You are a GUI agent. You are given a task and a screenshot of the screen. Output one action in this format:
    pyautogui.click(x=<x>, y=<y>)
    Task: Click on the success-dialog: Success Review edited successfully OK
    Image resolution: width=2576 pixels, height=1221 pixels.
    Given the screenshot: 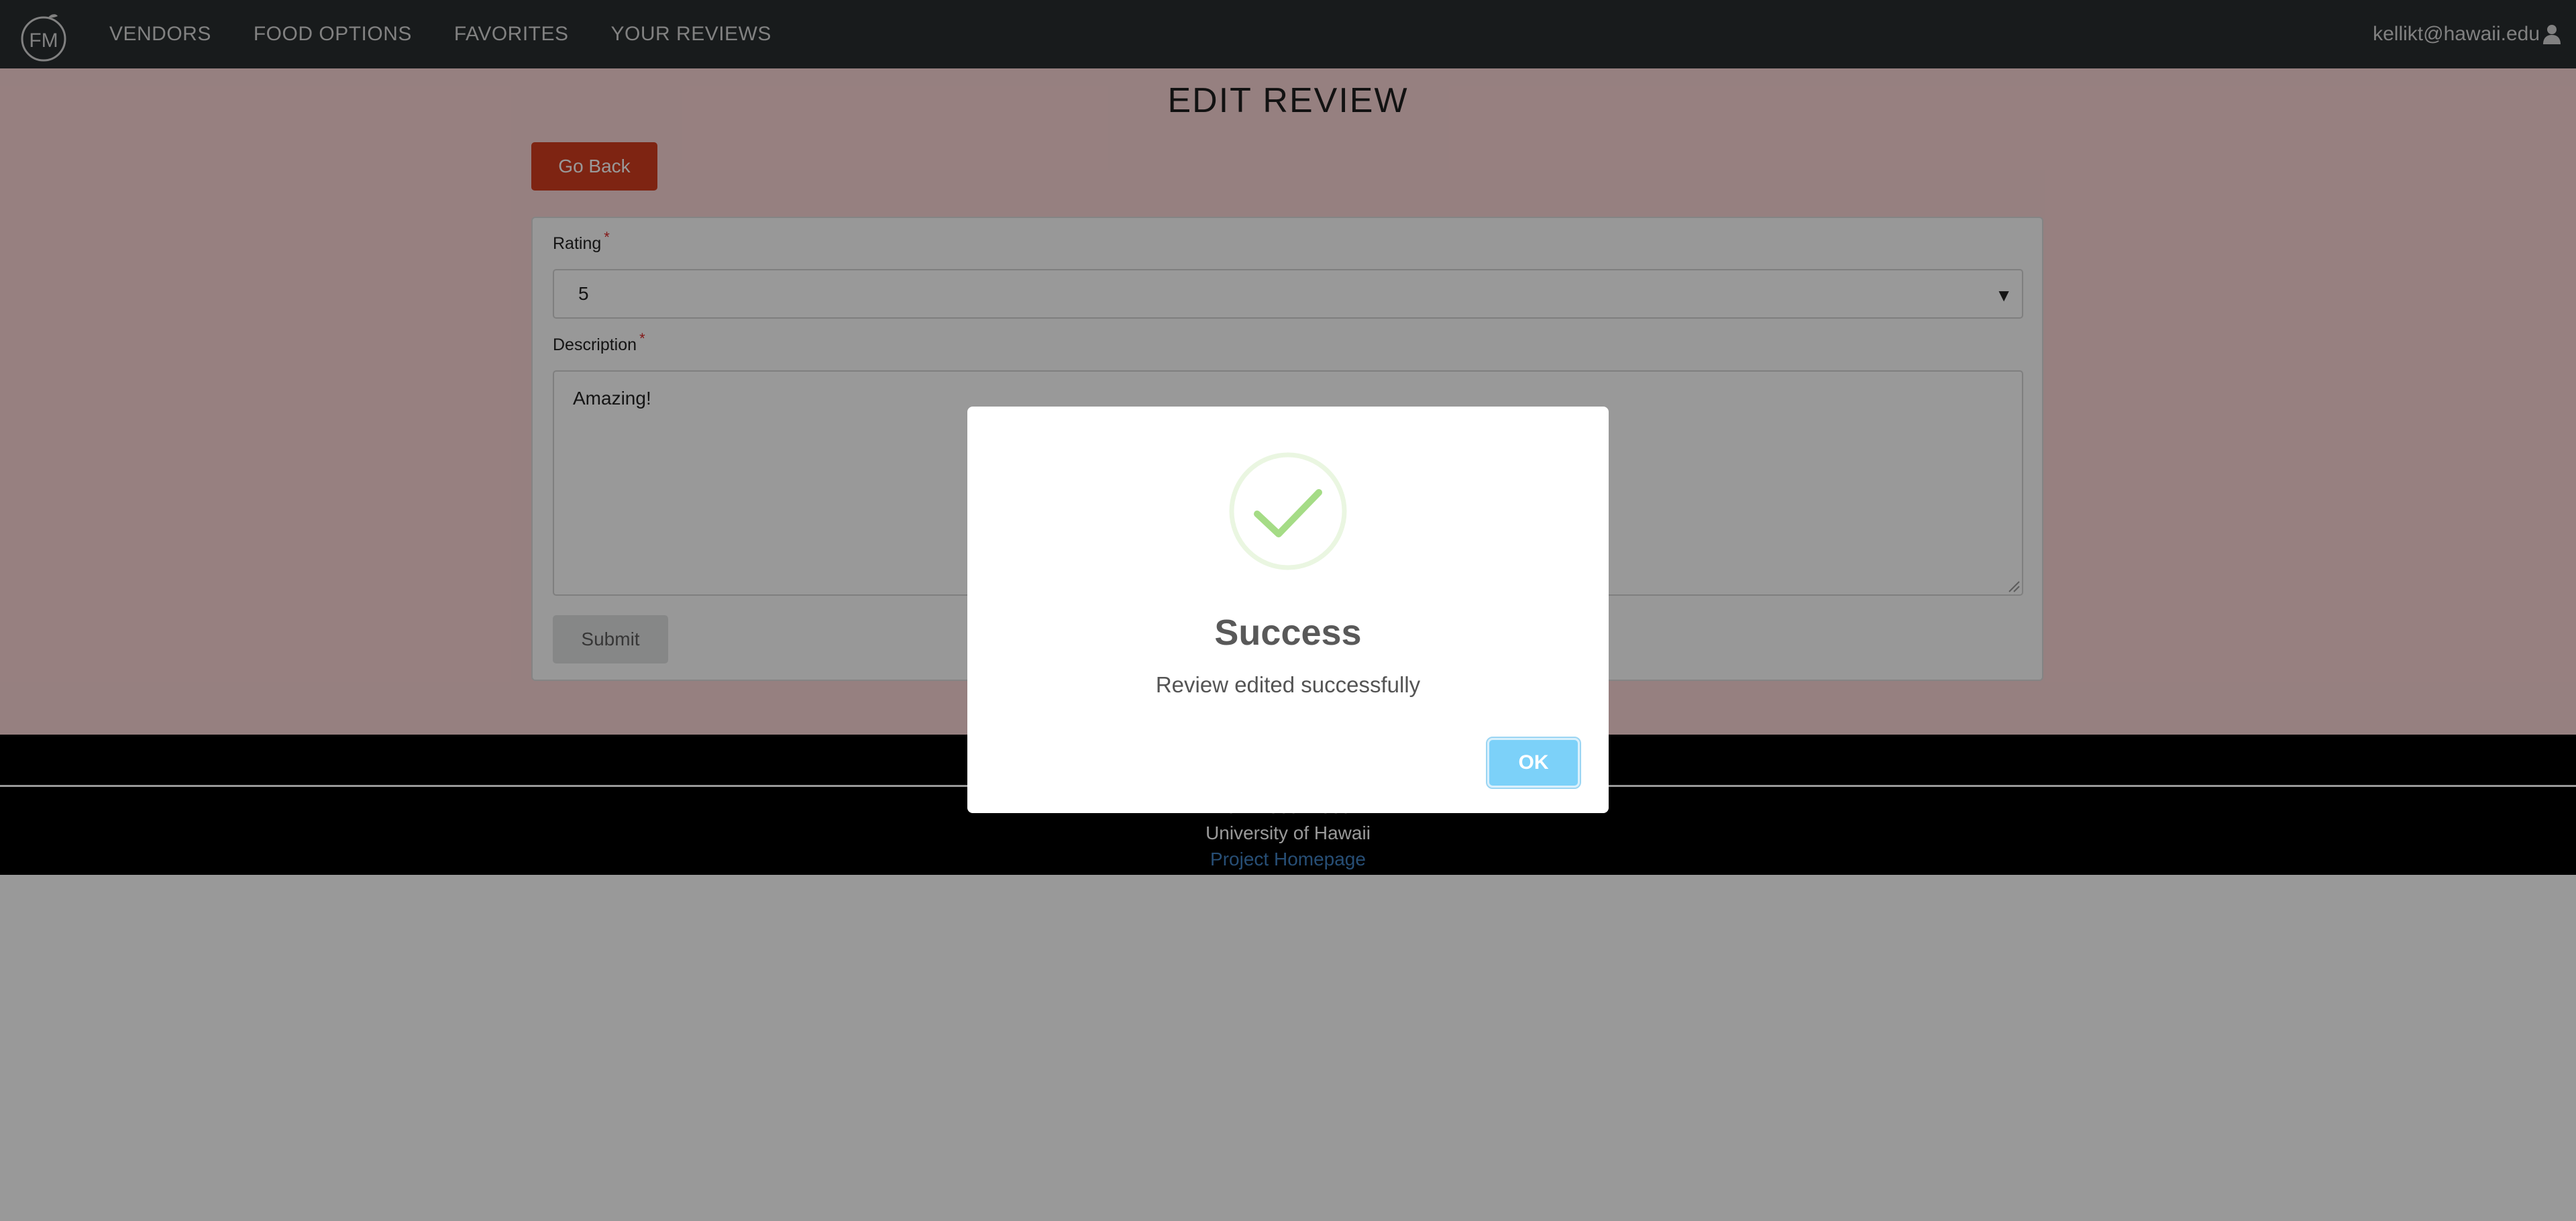 What is the action you would take?
    pyautogui.click(x=1288, y=610)
    